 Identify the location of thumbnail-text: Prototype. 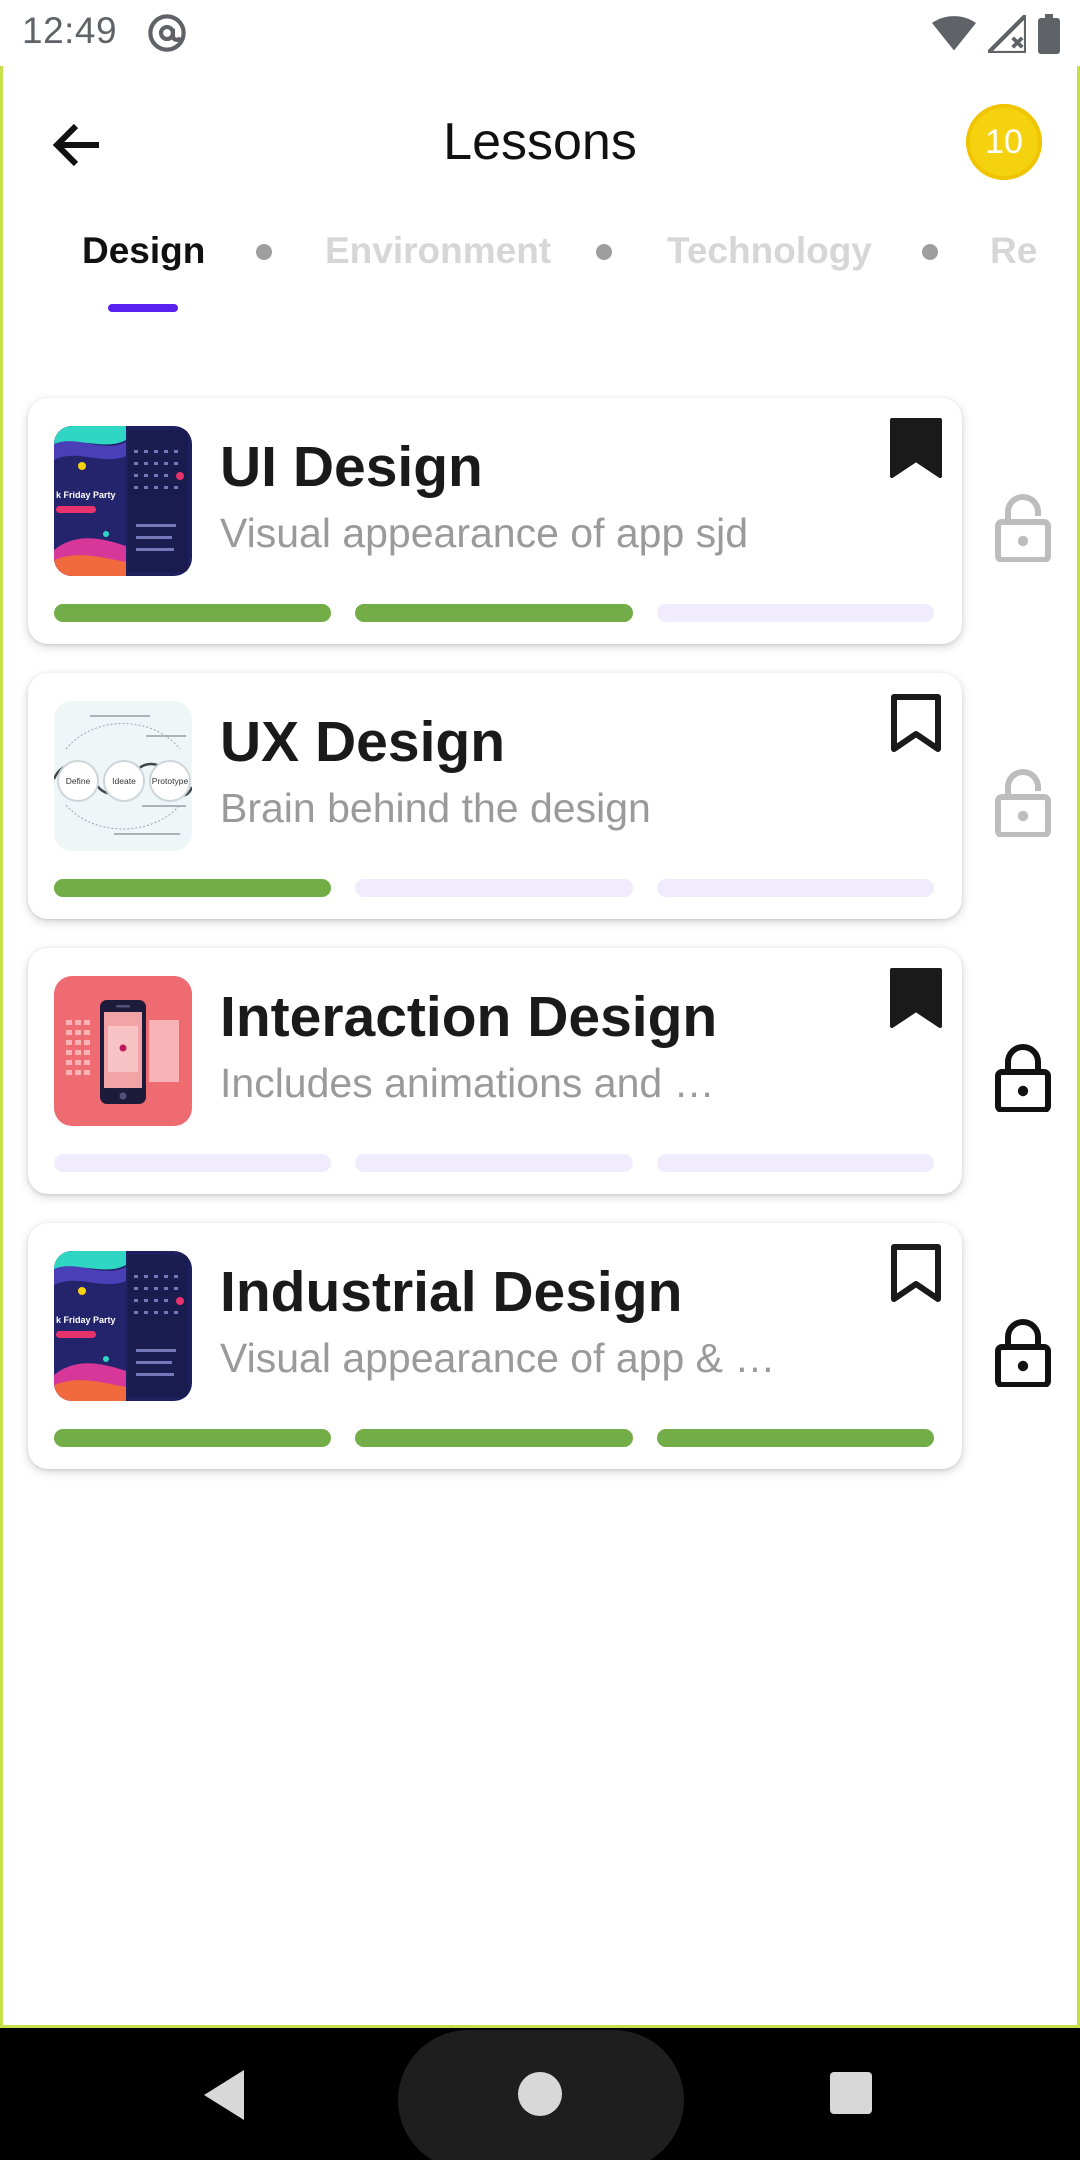
(170, 781).